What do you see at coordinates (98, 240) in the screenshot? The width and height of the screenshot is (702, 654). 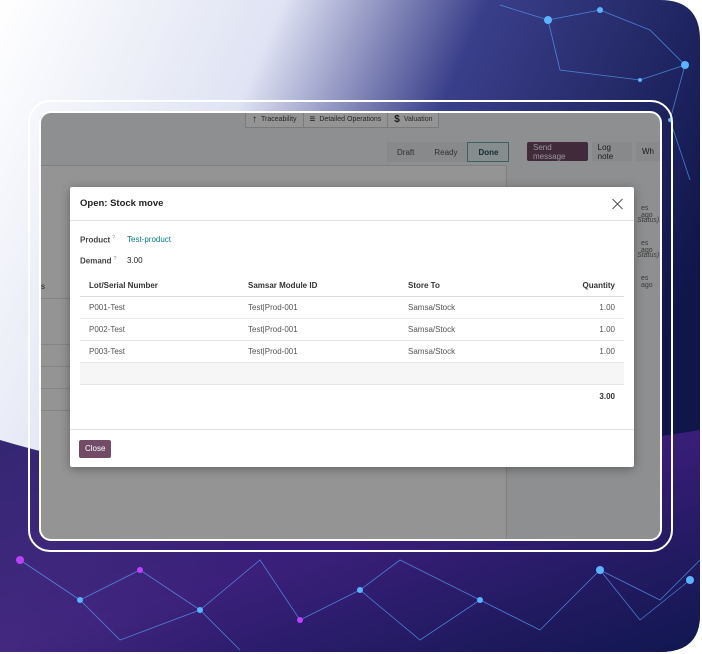 I see `product-label: Product?` at bounding box center [98, 240].